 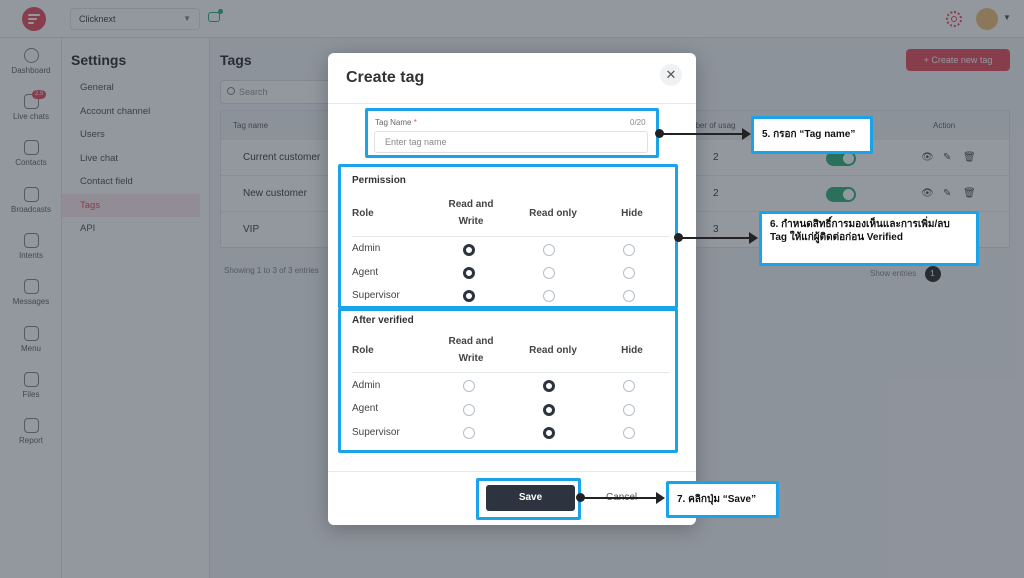 I want to click on highlight-tag-name, so click(x=512, y=133).